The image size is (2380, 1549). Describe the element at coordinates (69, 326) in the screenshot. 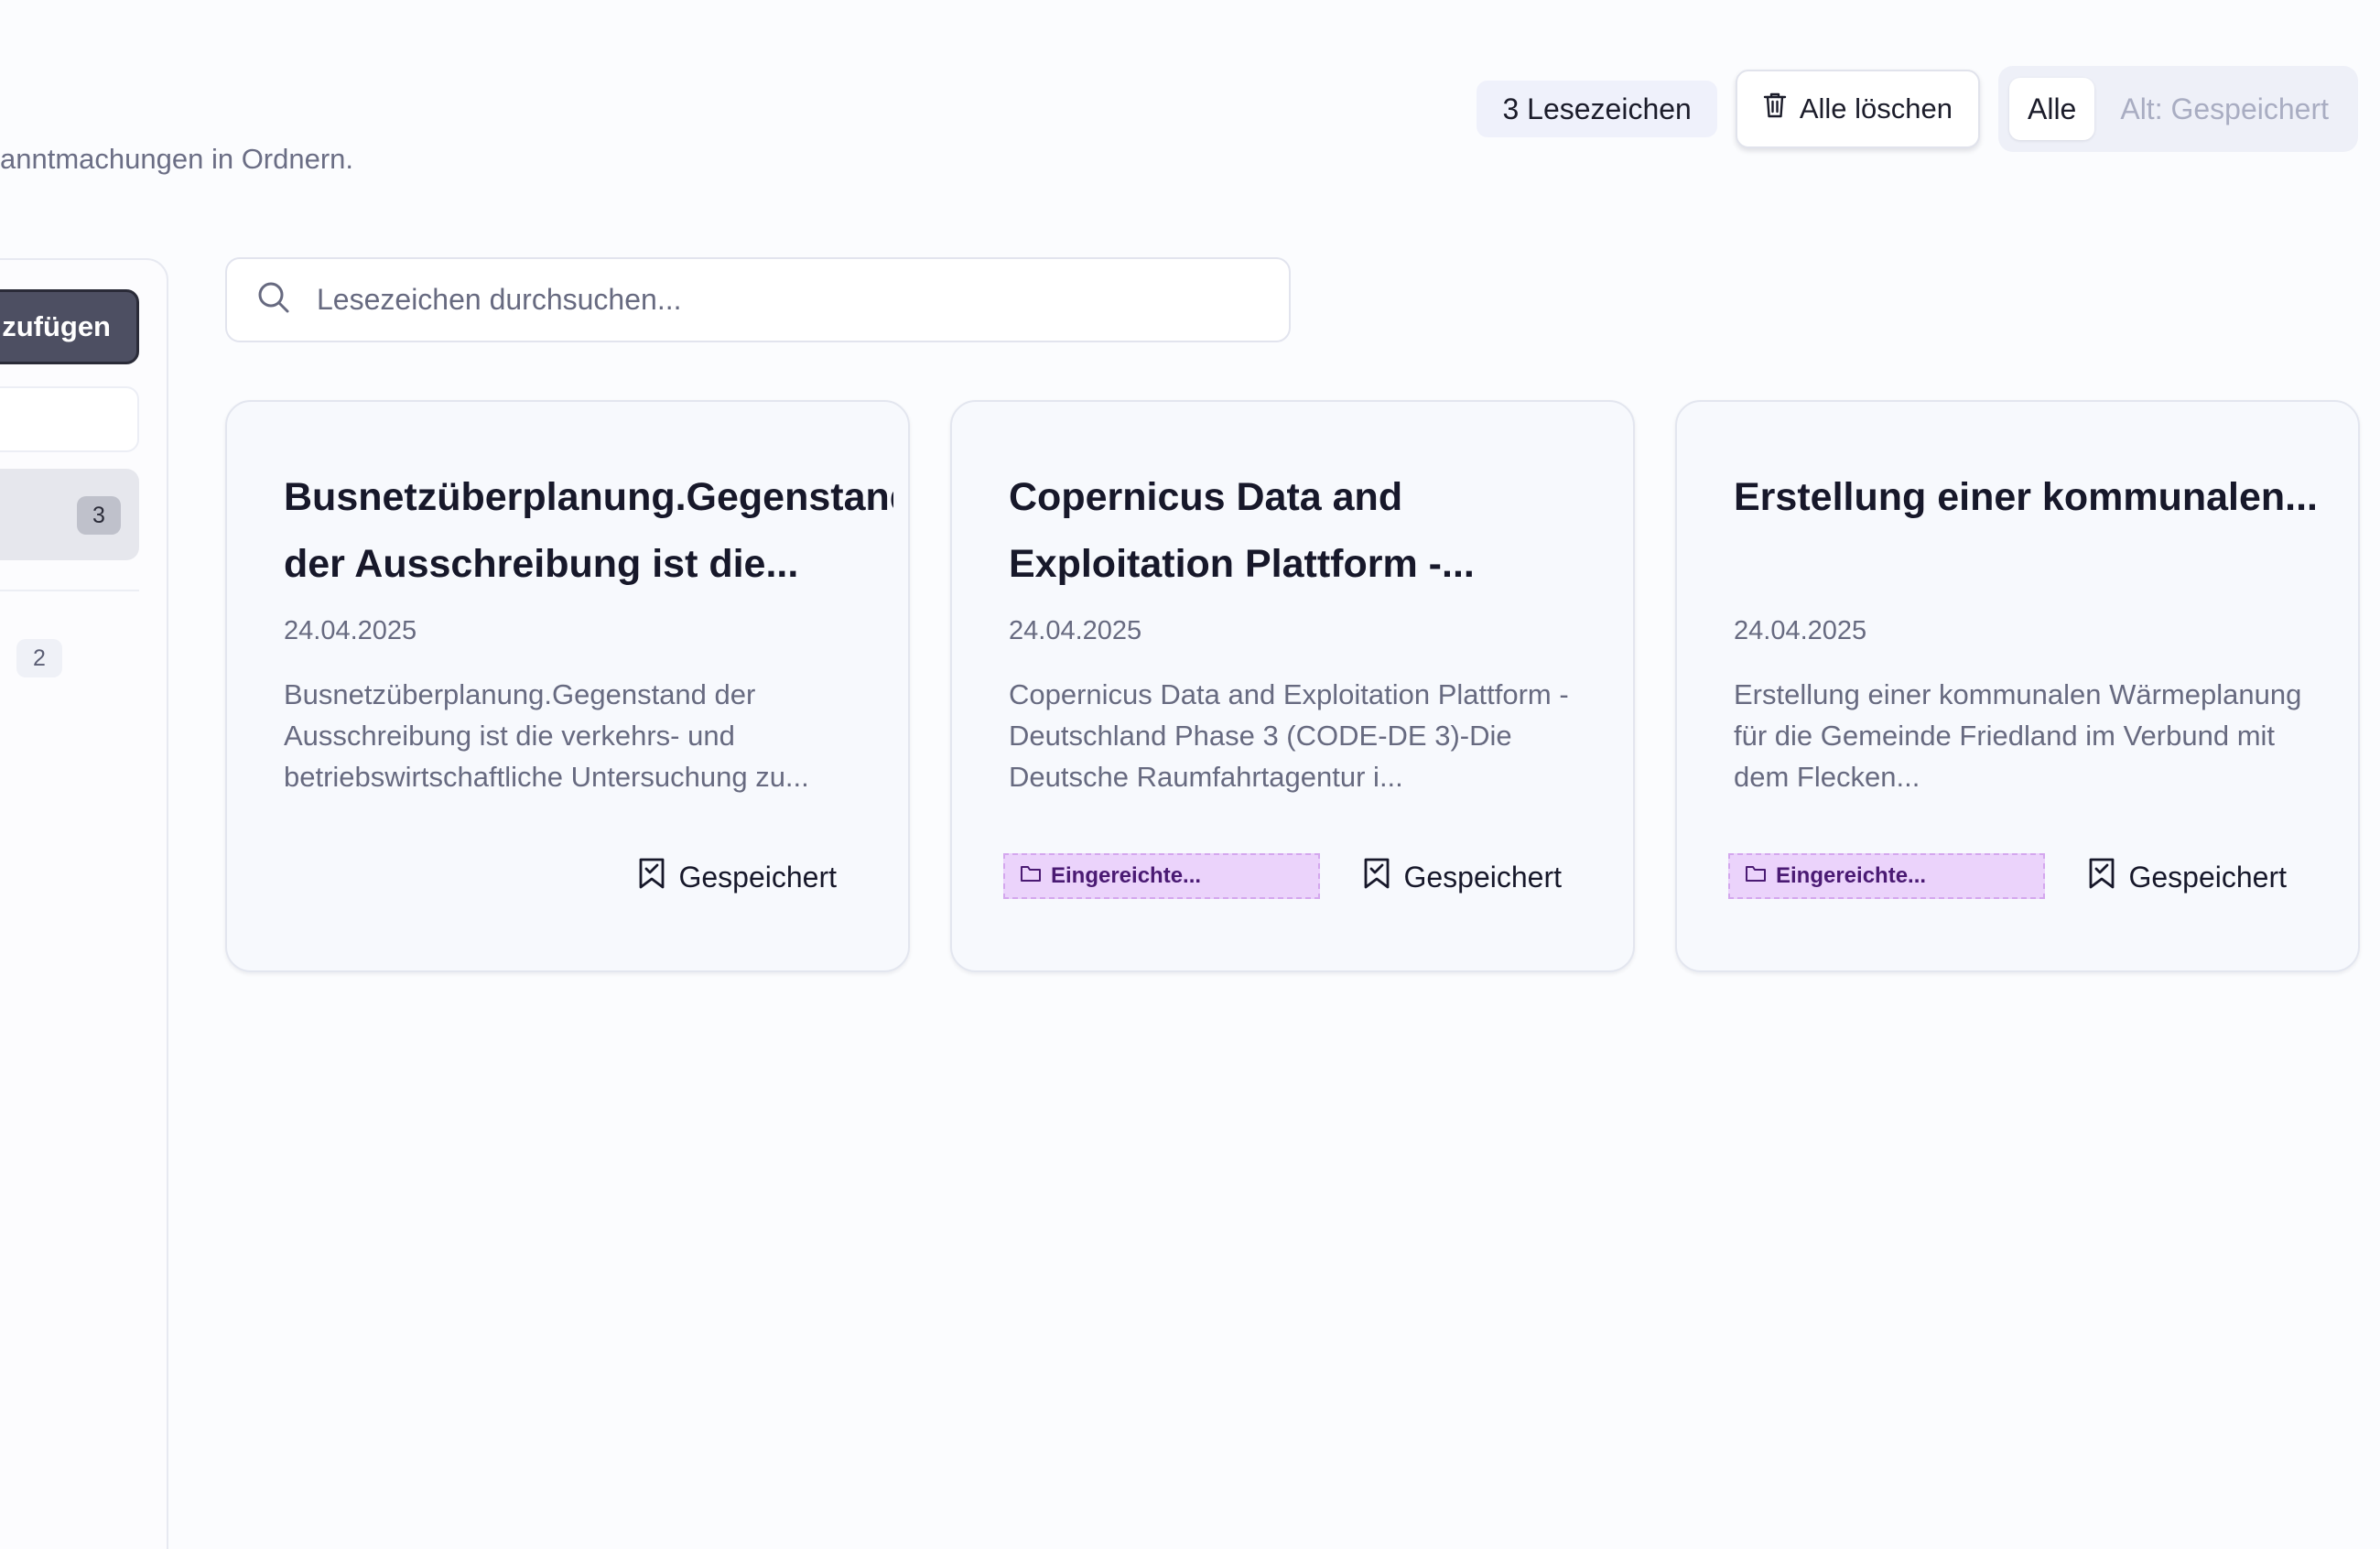

I see `add-folder-button: zufügen` at that location.